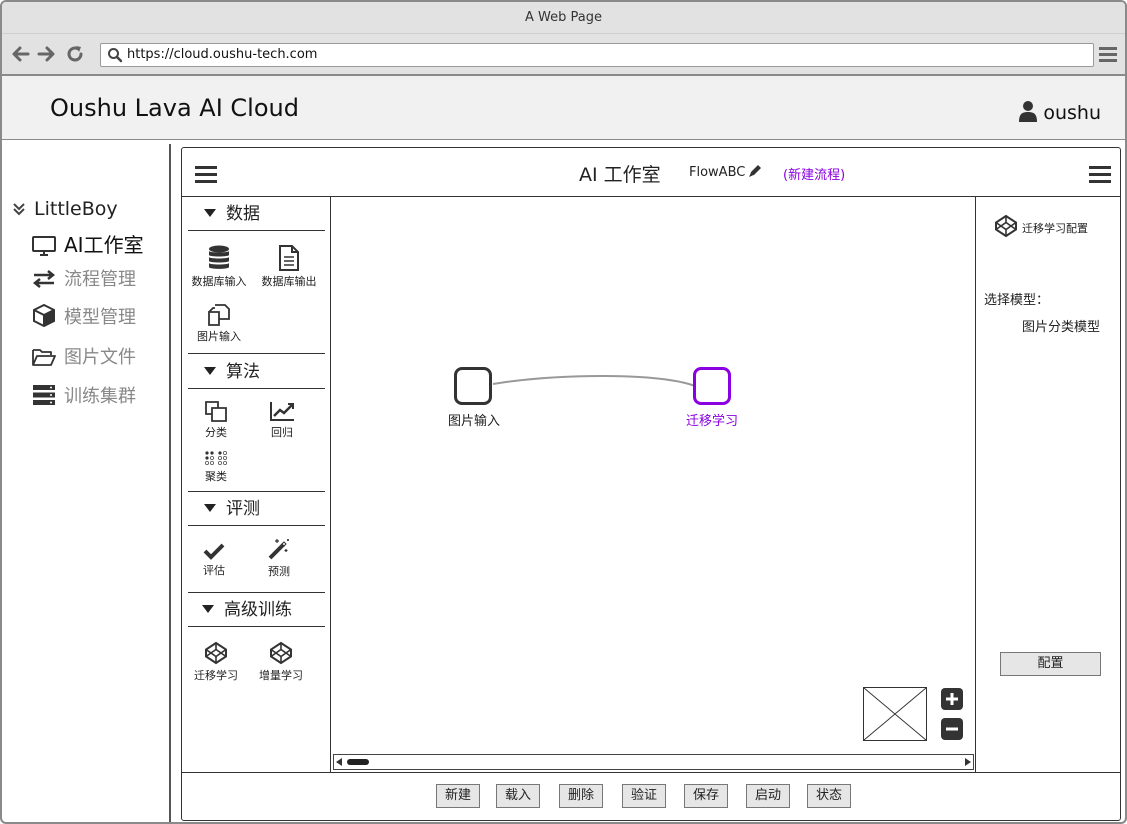 This screenshot has width=1127, height=824. I want to click on reload-icon, so click(75, 54).